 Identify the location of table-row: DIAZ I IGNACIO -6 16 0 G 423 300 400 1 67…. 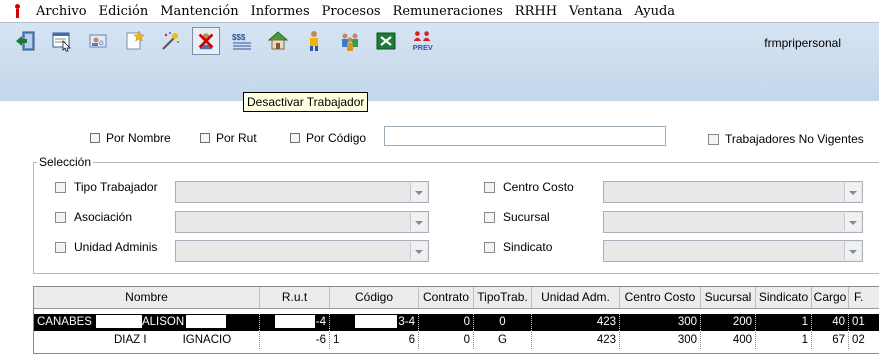
(456, 340).